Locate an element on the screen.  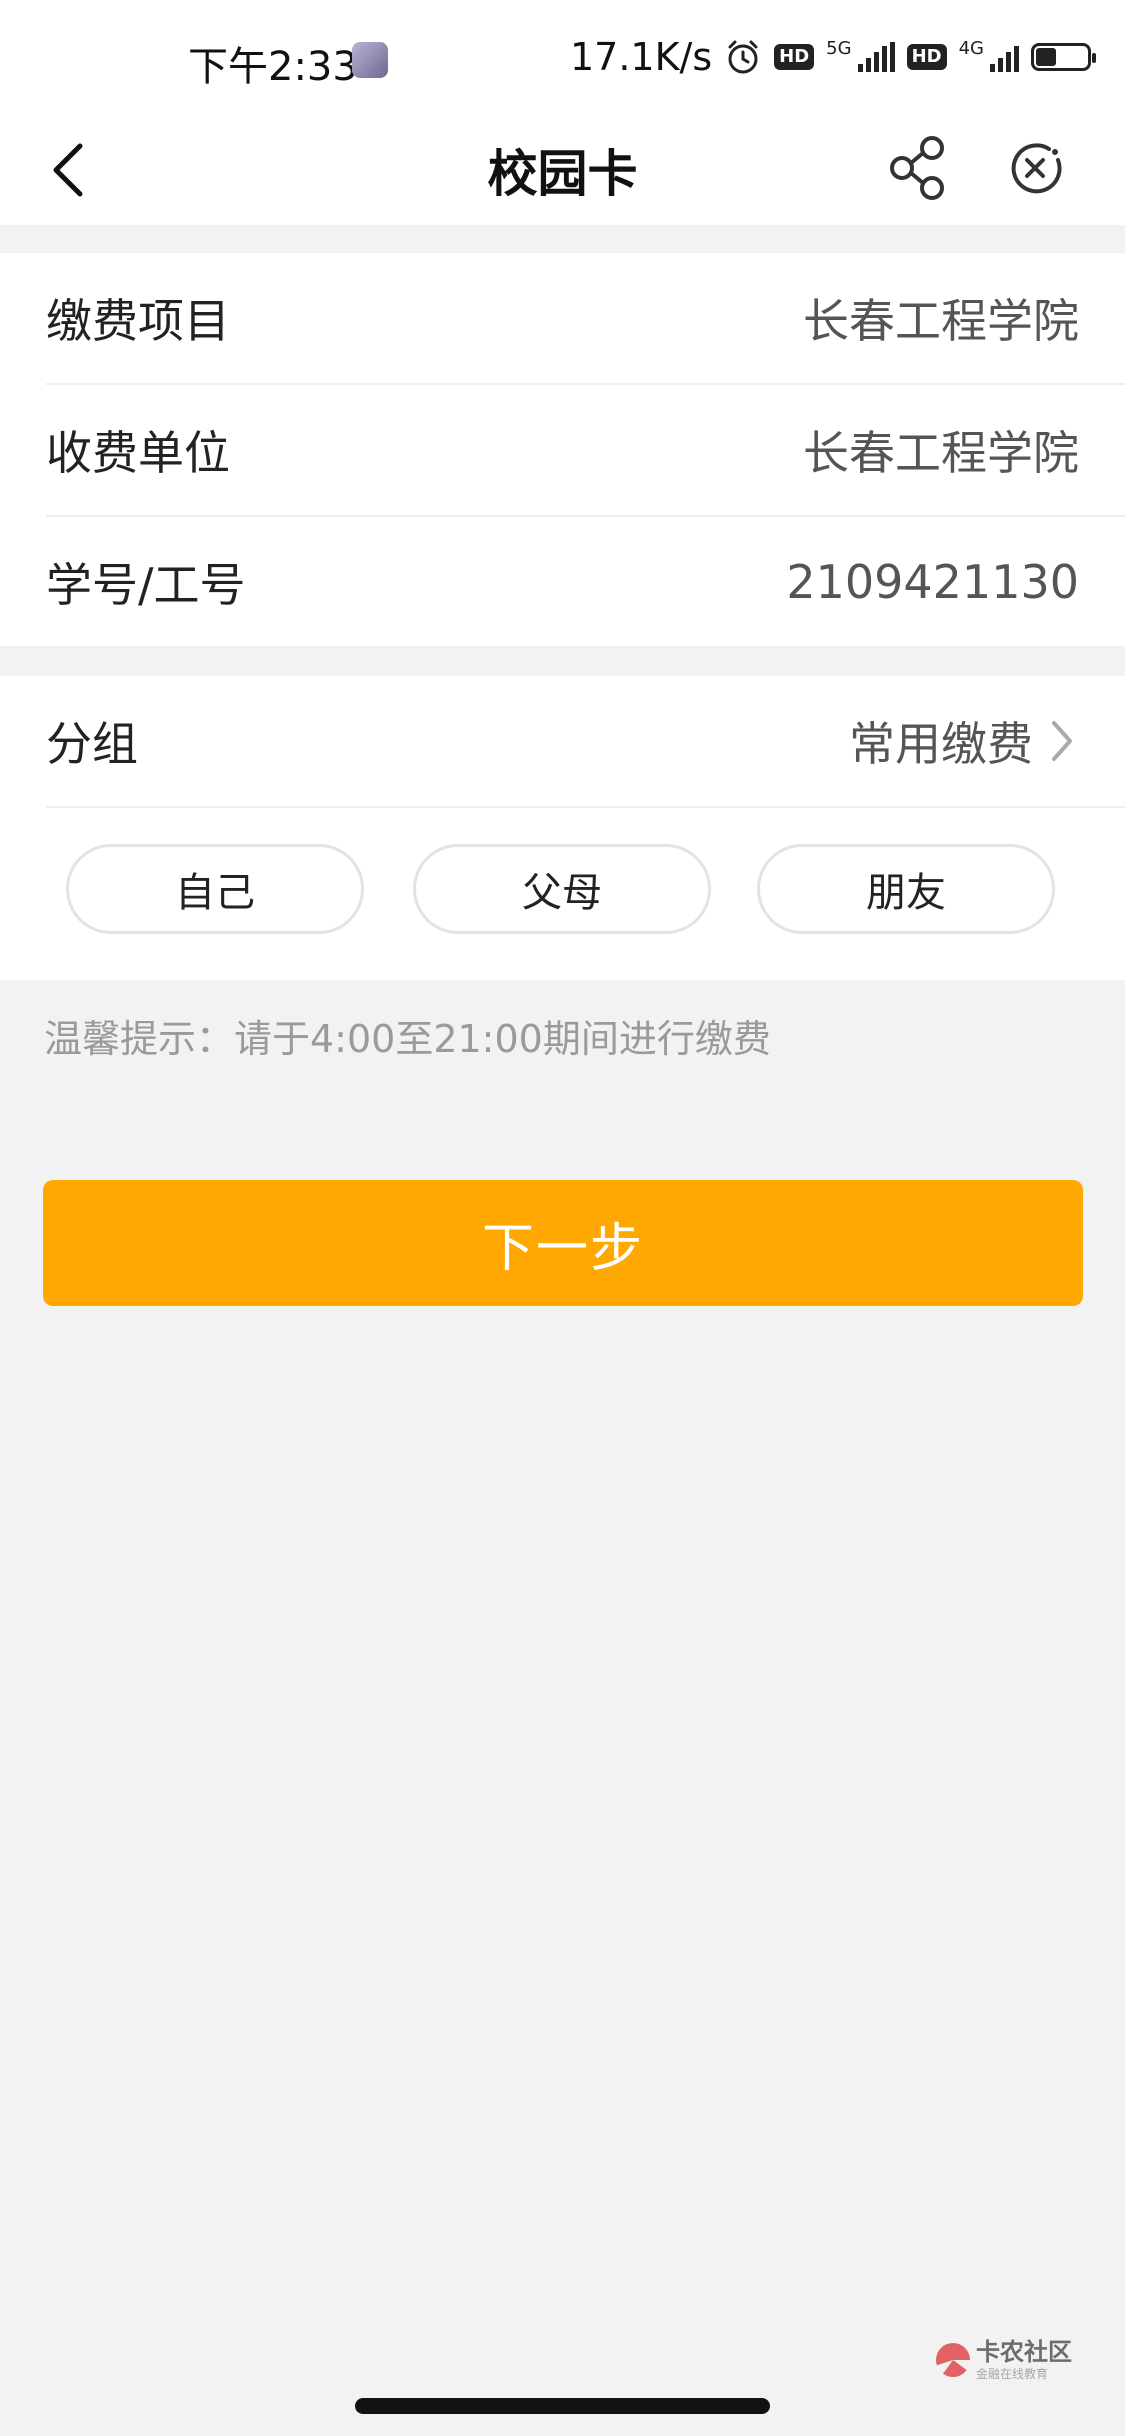
payment-tip: 温馨提示：请于4:00至21:00期间进行缴费 is located at coordinates (407, 1039).